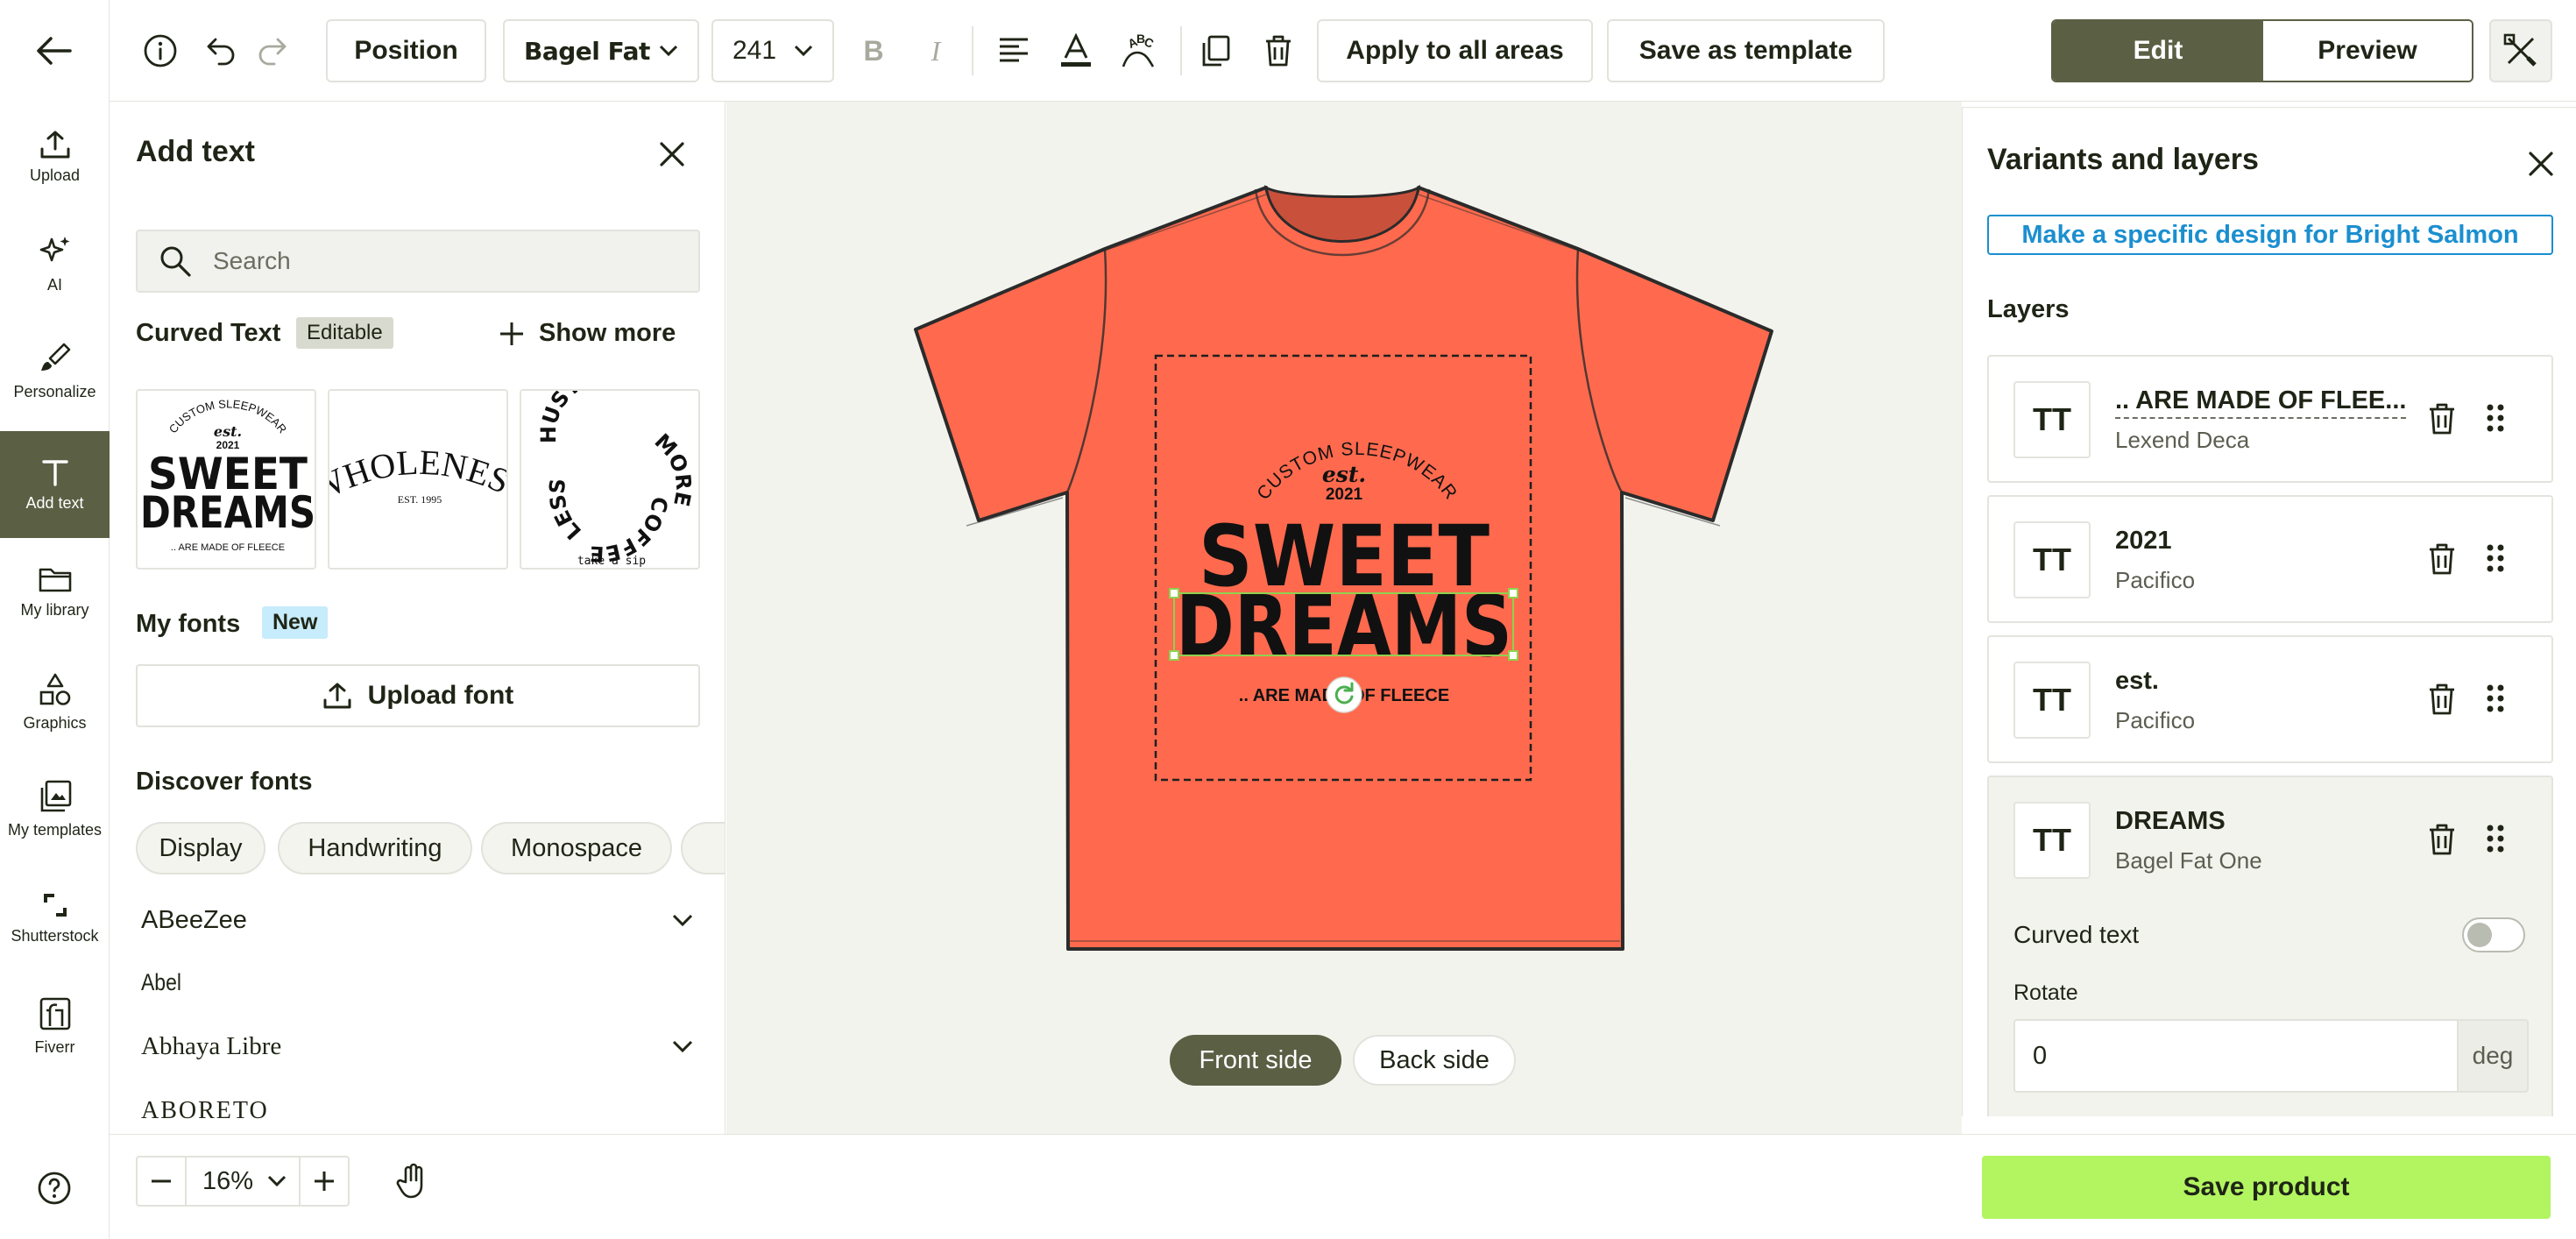 The width and height of the screenshot is (2576, 1239). I want to click on position-button: Position, so click(406, 50).